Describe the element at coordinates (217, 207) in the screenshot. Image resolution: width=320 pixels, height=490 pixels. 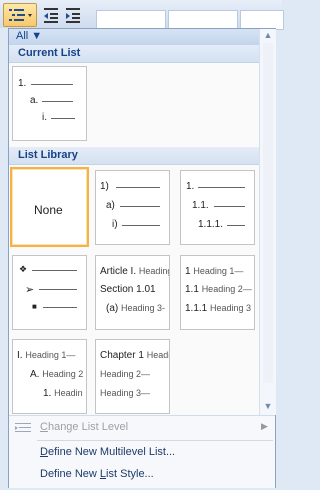
I see `list-decimal-thumbnail: 1. 1.1. 1.1.1.` at that location.